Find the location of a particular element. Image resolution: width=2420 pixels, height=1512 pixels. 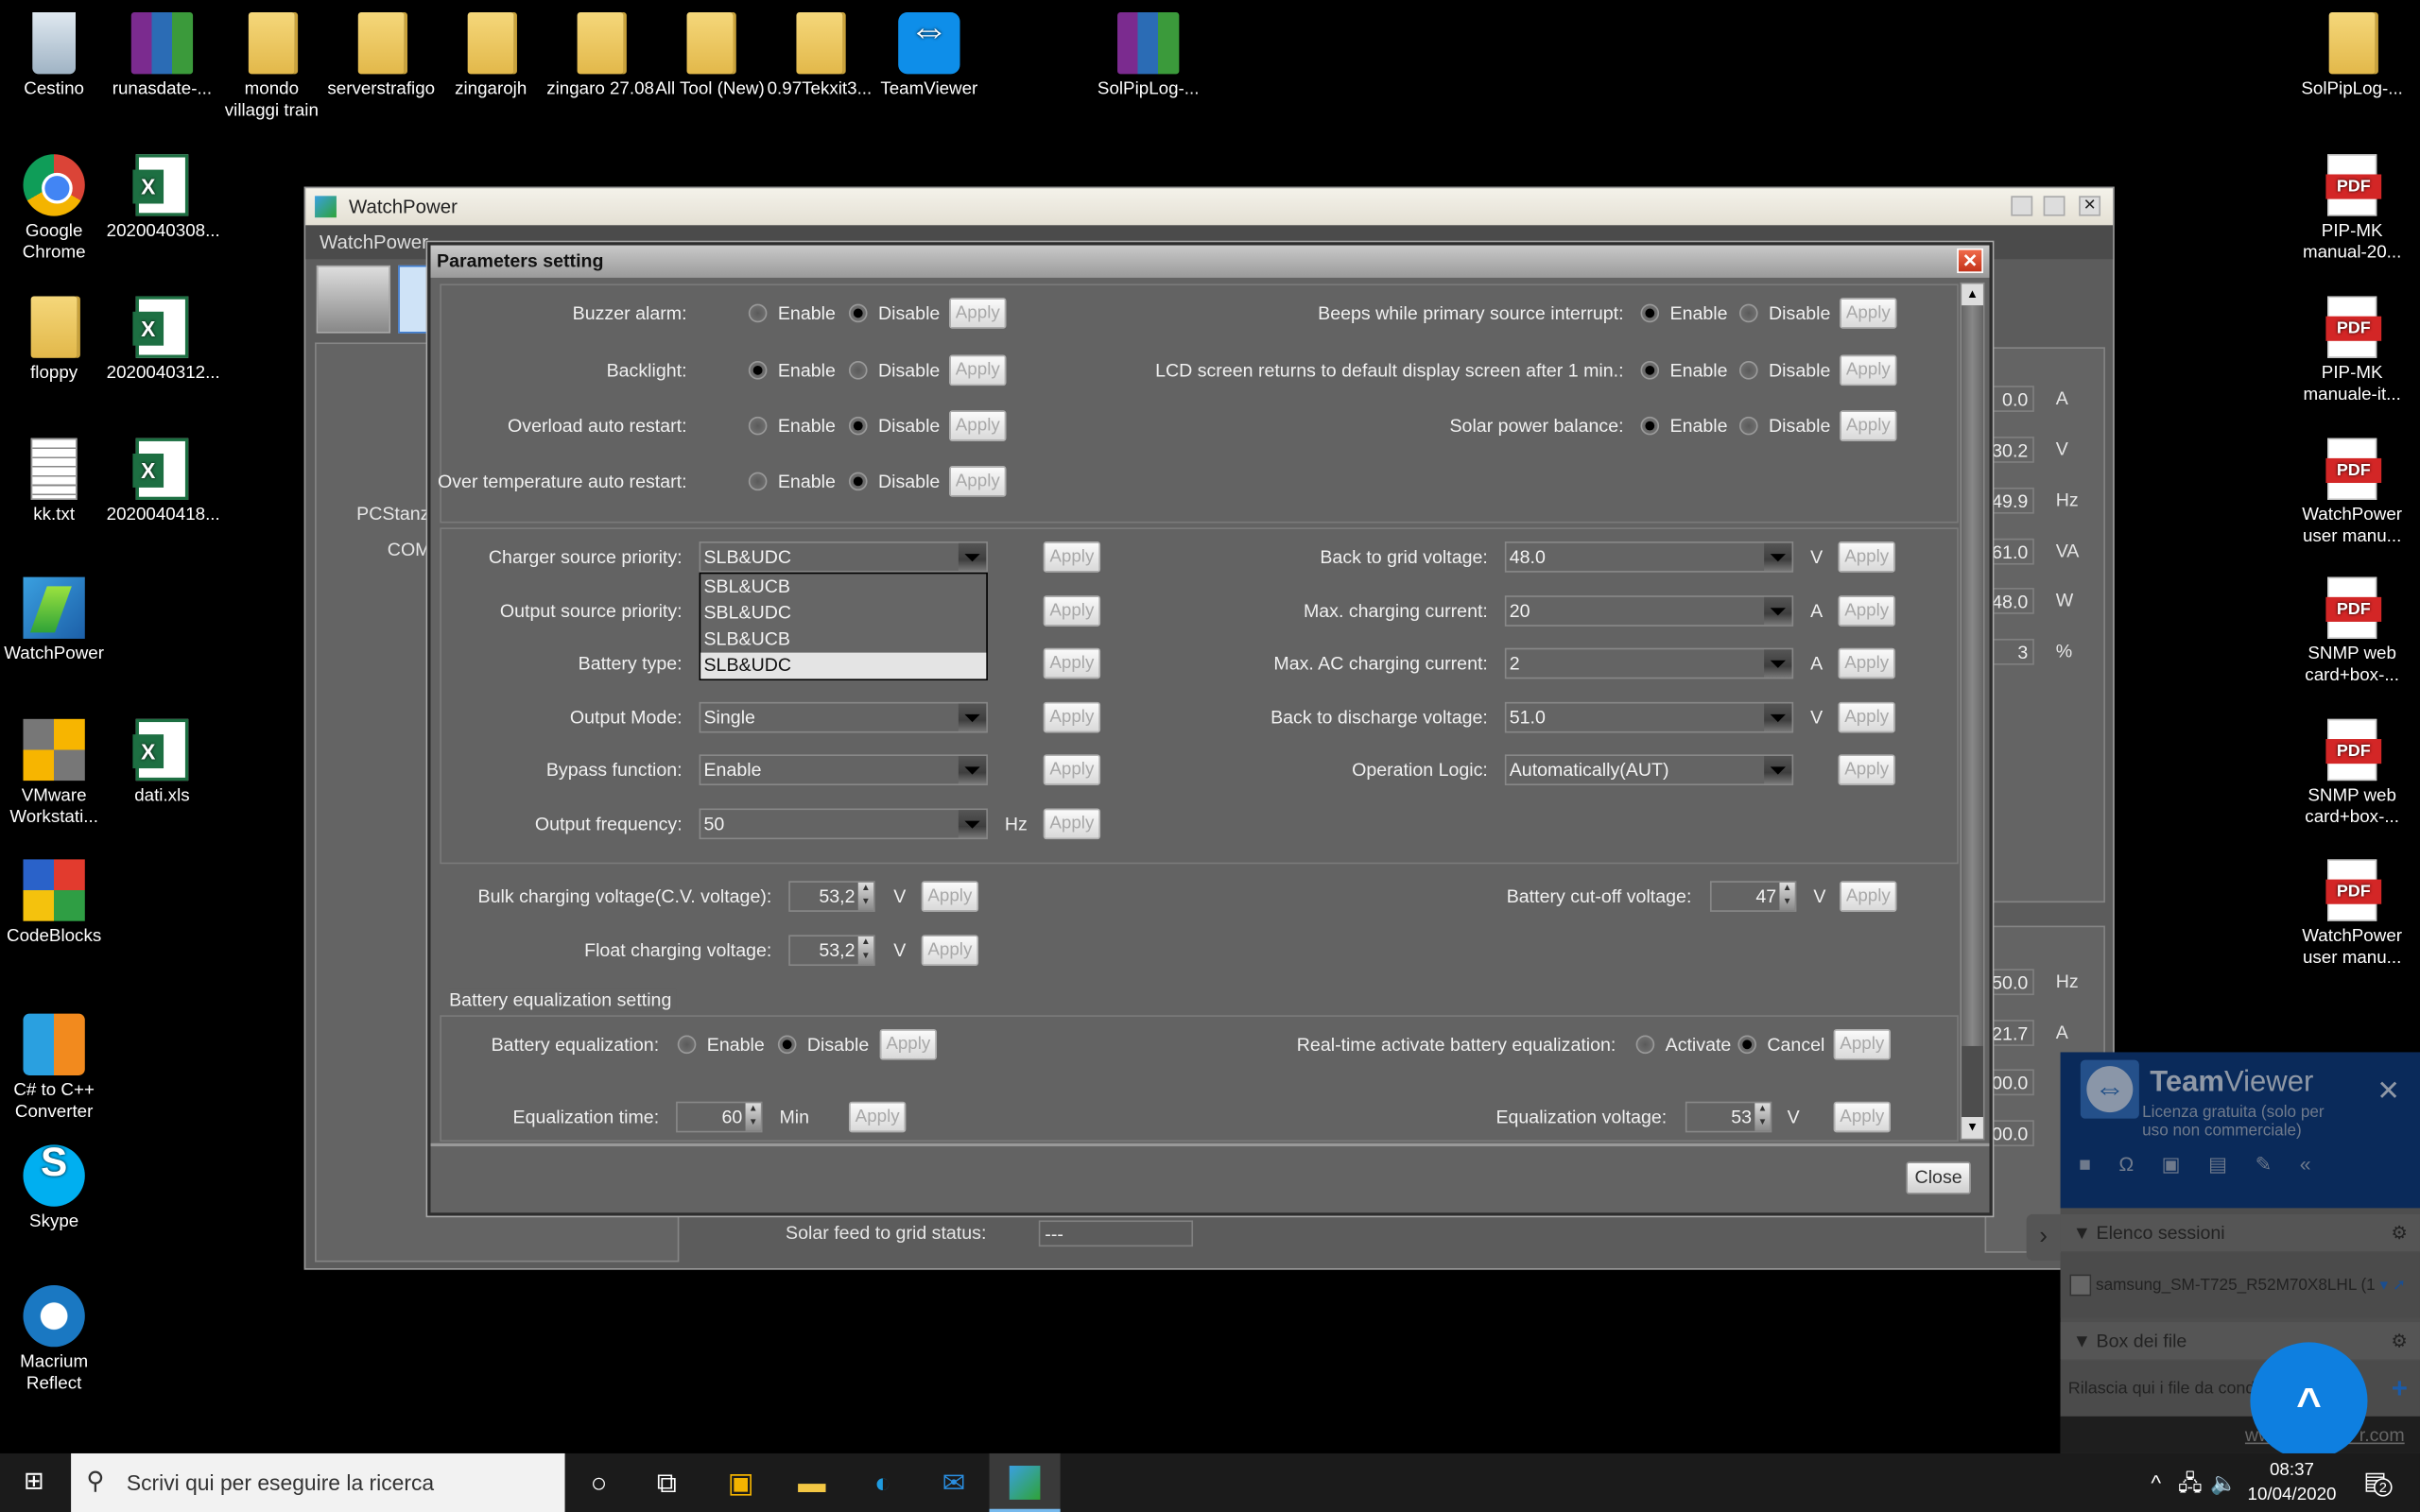

store-icon: ▣ is located at coordinates (741, 1483).